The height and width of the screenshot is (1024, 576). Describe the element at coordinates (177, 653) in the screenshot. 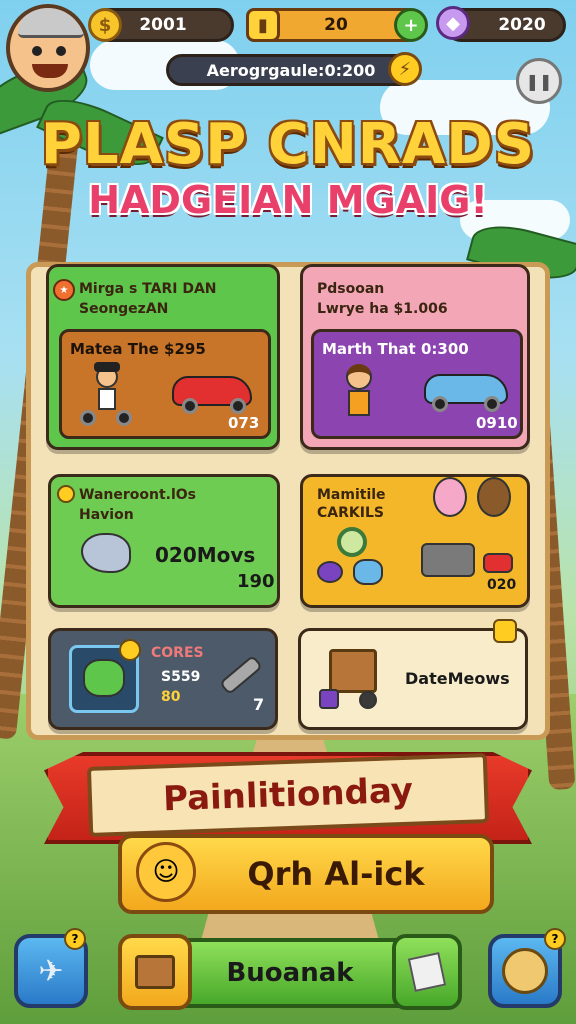

I see `cores-header: CORES` at that location.